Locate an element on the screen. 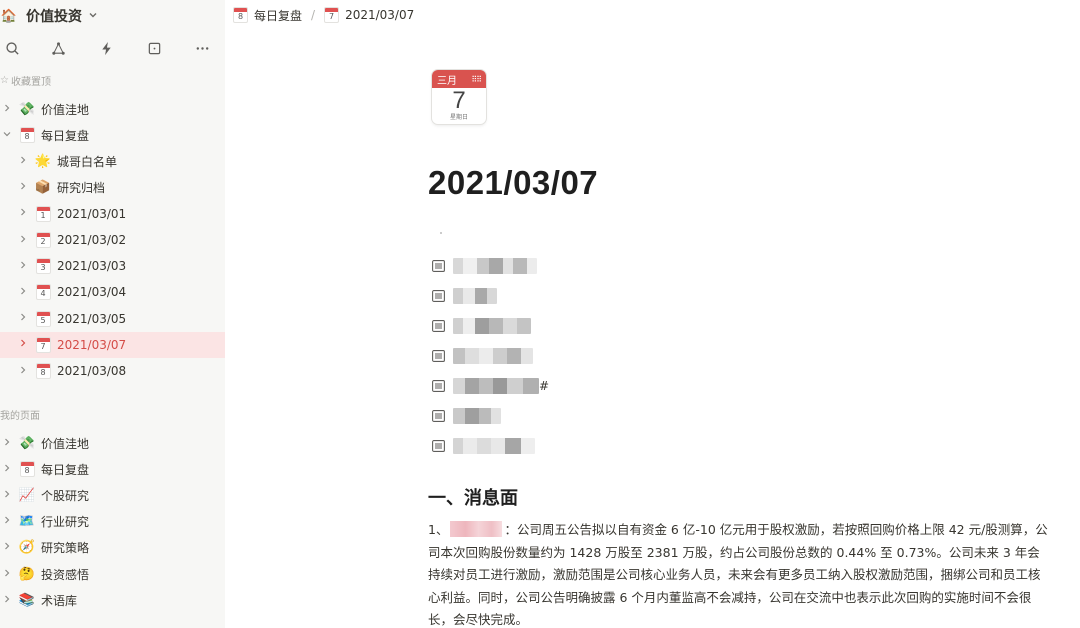  sidebar-item: 7 2021/03/07 is located at coordinates (112, 344).